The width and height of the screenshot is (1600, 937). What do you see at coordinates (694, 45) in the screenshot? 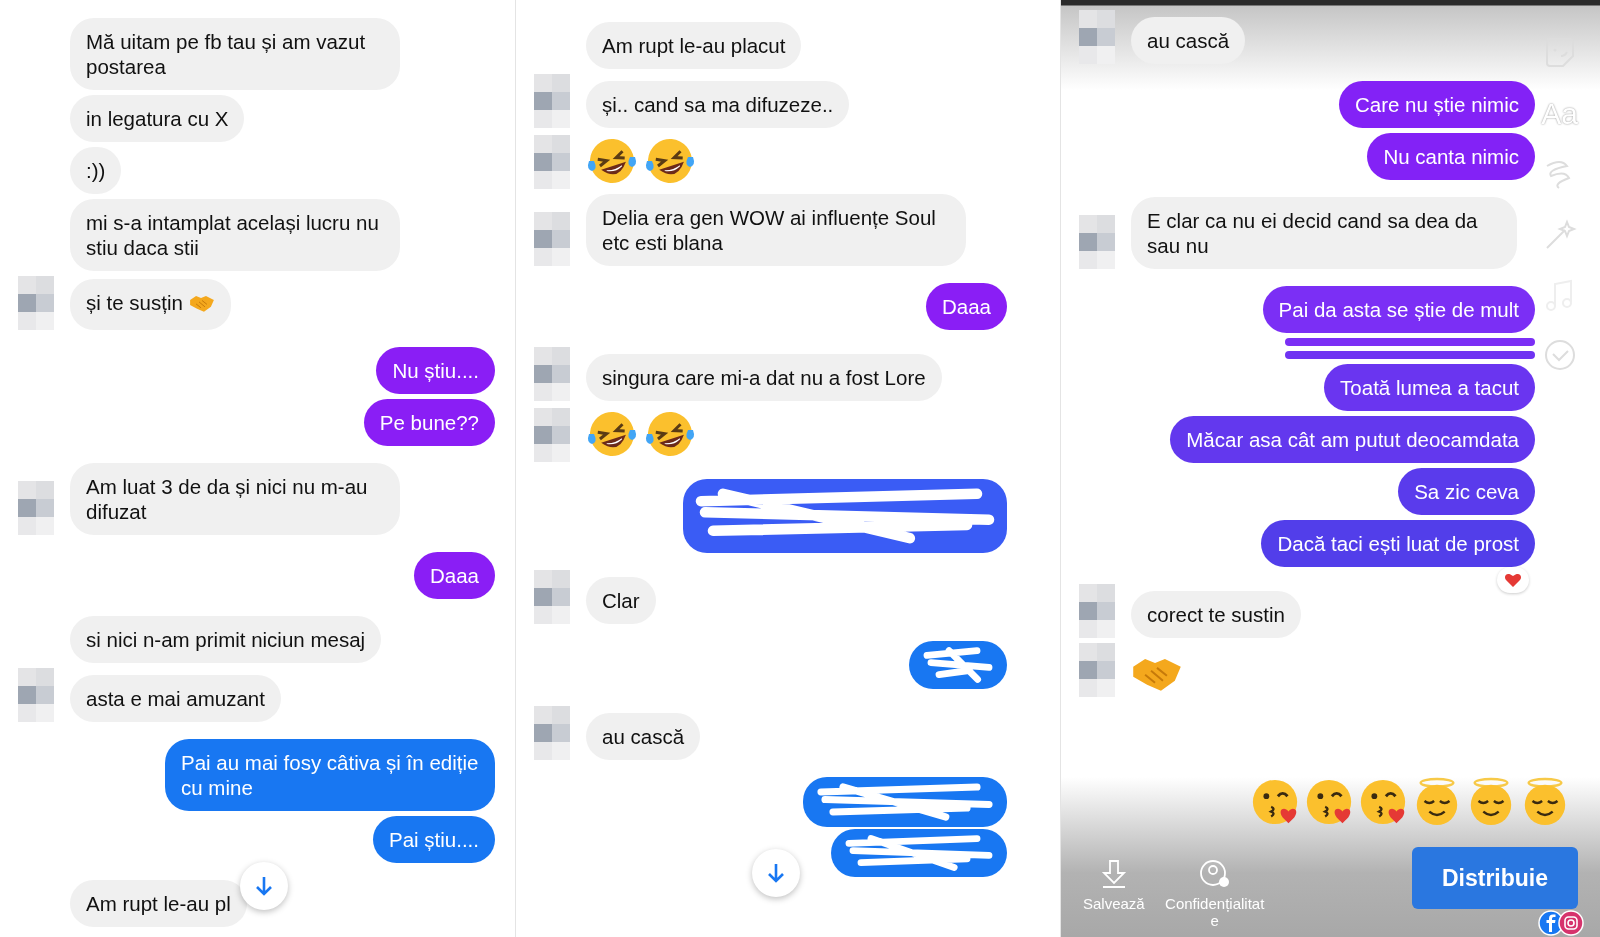
I see `message-bubble: Am rupt le-au placut` at bounding box center [694, 45].